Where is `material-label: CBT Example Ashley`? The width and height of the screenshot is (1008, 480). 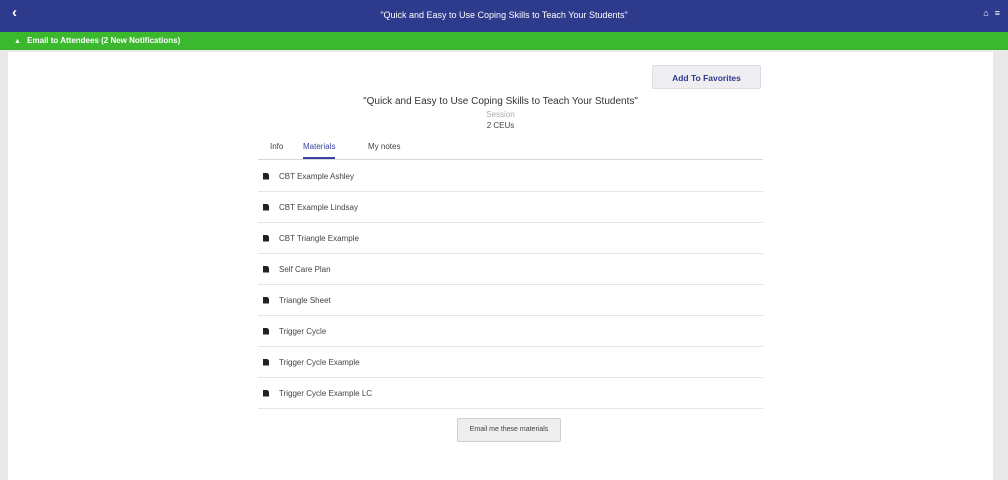
material-label: CBT Example Ashley is located at coordinates (316, 176).